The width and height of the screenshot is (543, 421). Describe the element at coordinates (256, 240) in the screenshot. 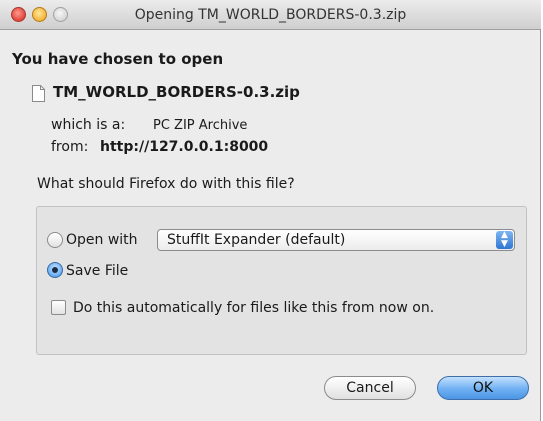

I see `open-with-app-value: StuffIt Expander (default)` at that location.